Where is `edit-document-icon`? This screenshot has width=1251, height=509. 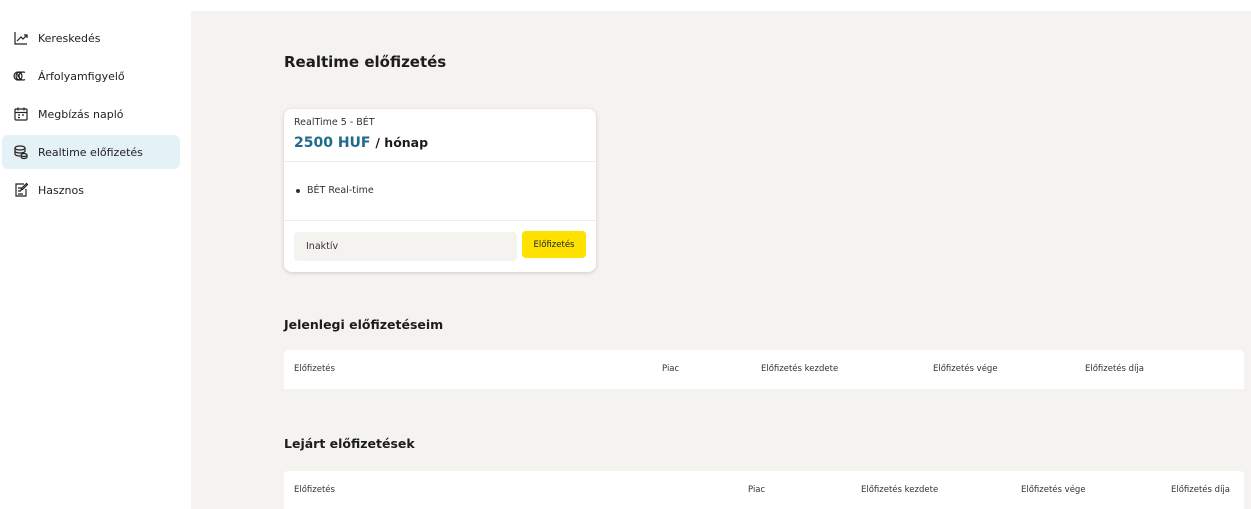 edit-document-icon is located at coordinates (21, 190).